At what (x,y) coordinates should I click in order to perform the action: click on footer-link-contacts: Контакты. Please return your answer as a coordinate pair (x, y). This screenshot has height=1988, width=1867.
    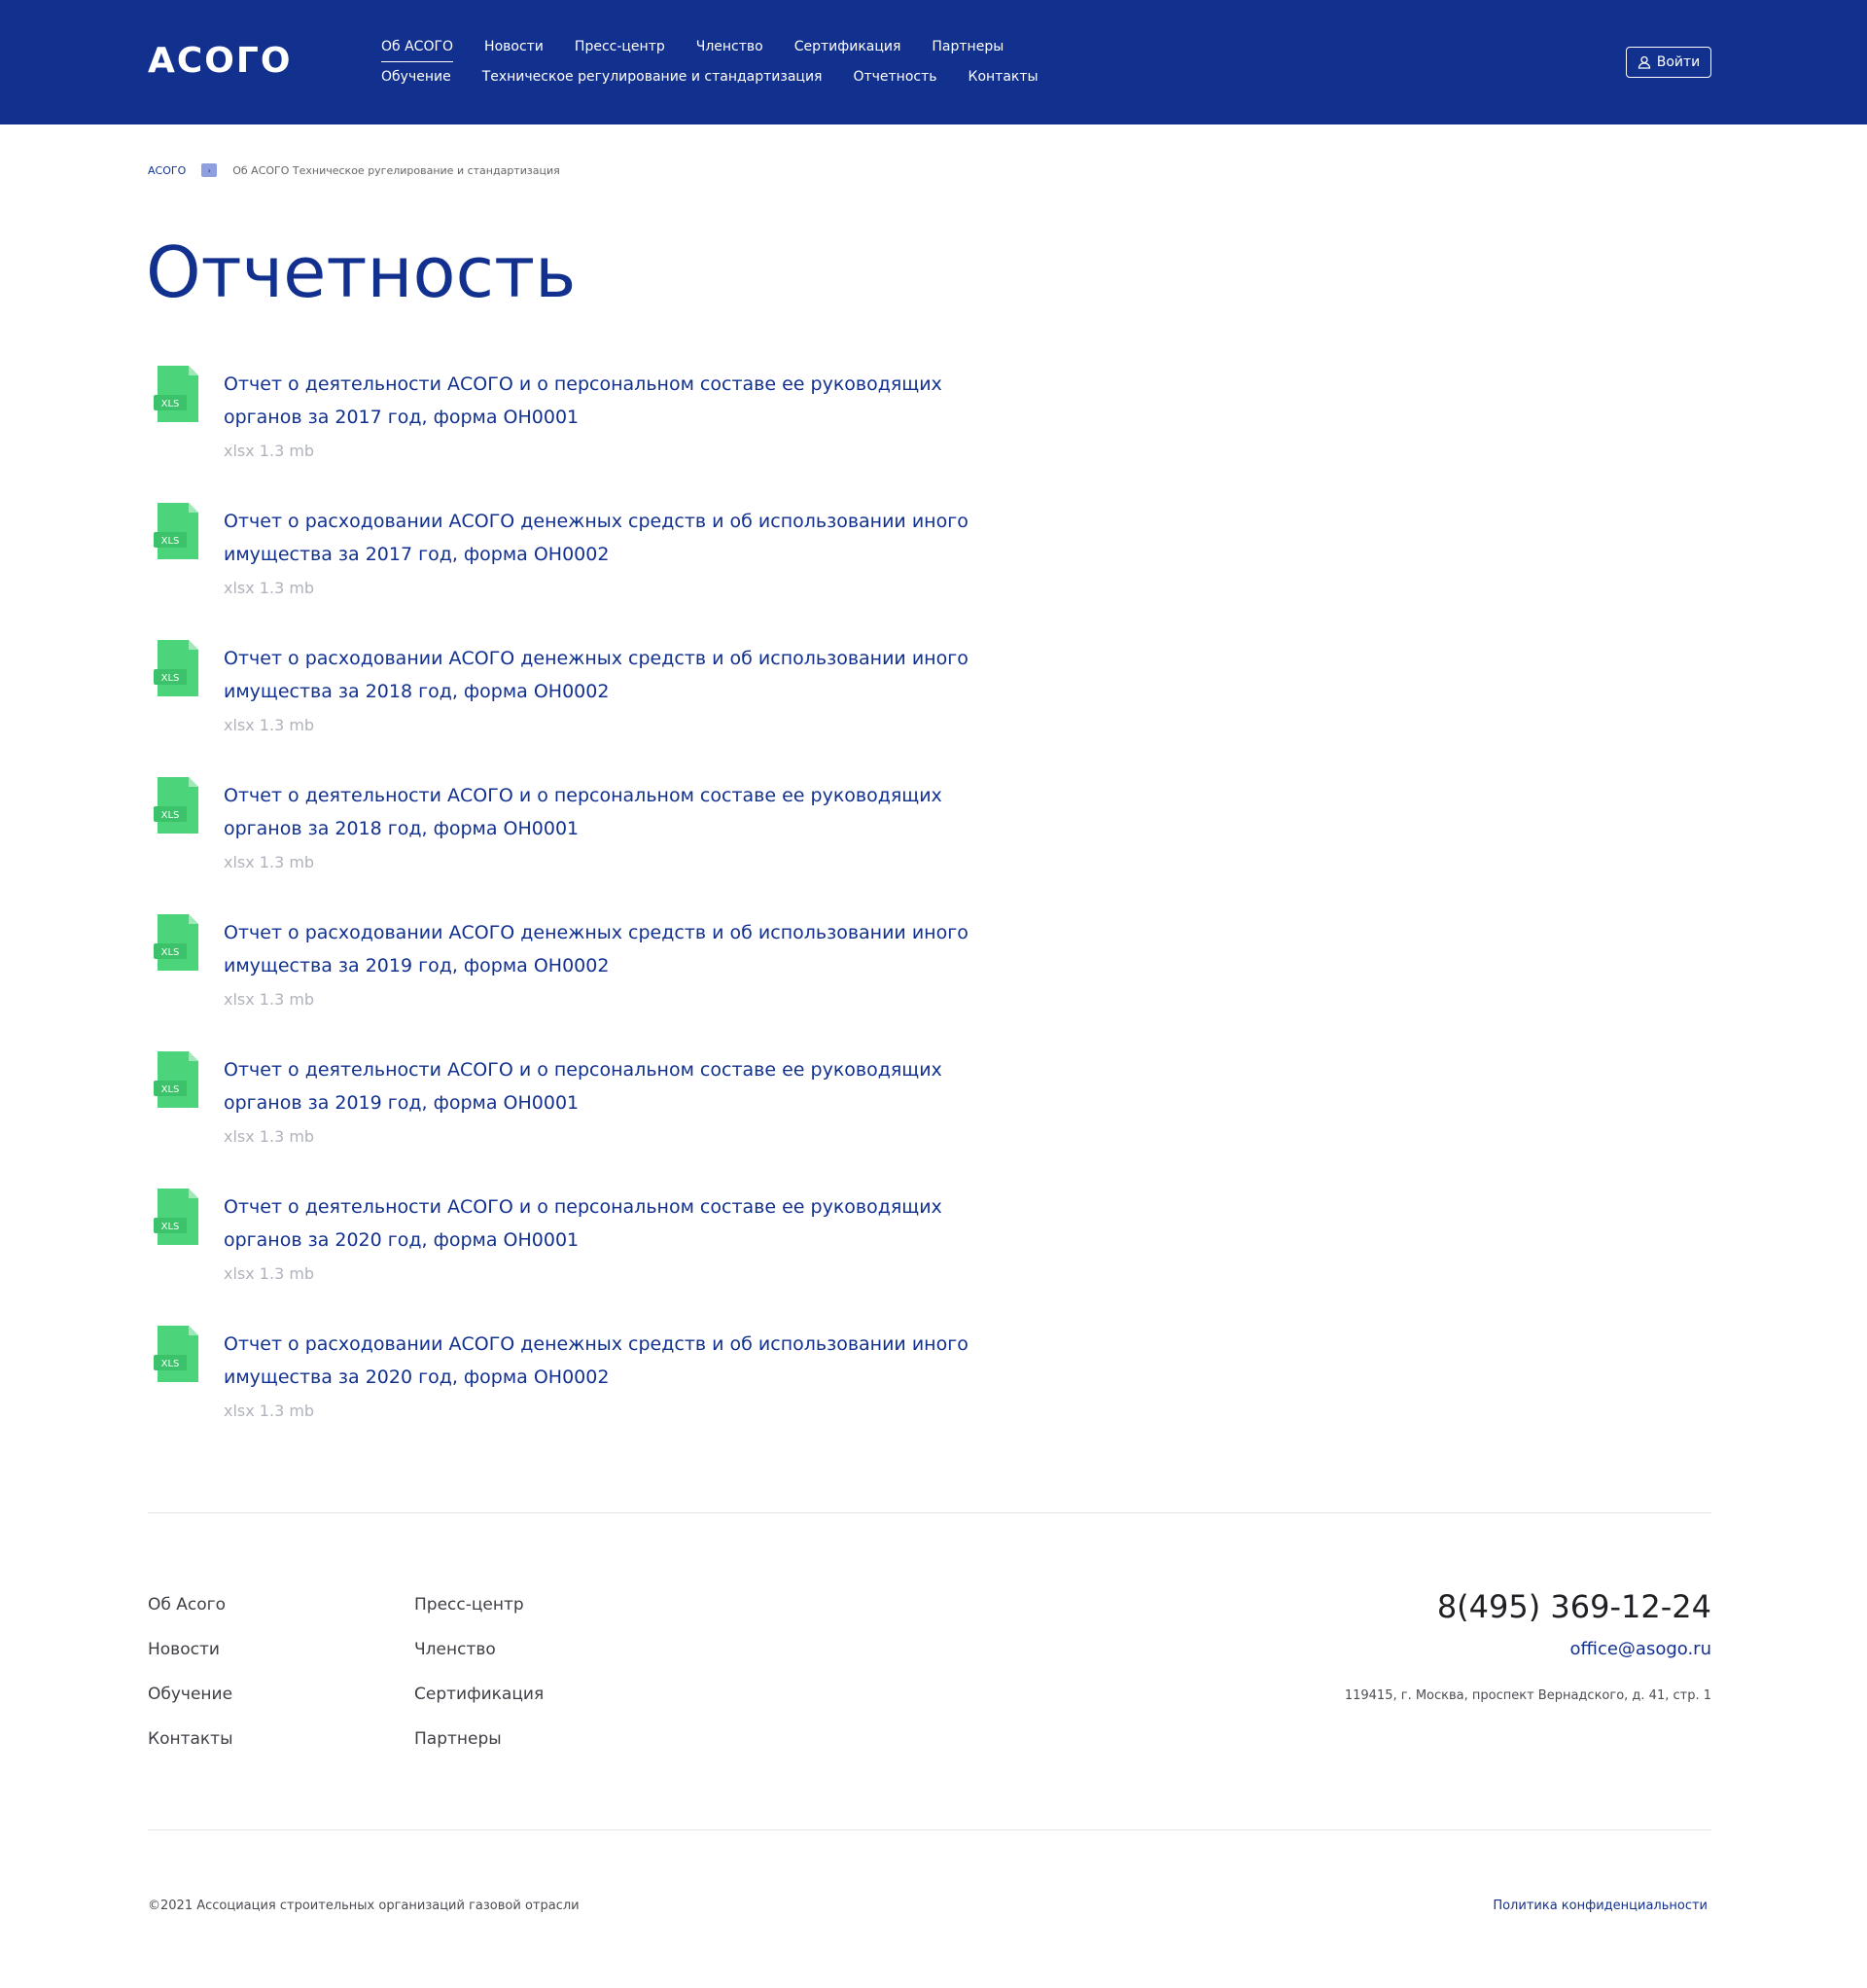
    Looking at the image, I should click on (190, 1739).